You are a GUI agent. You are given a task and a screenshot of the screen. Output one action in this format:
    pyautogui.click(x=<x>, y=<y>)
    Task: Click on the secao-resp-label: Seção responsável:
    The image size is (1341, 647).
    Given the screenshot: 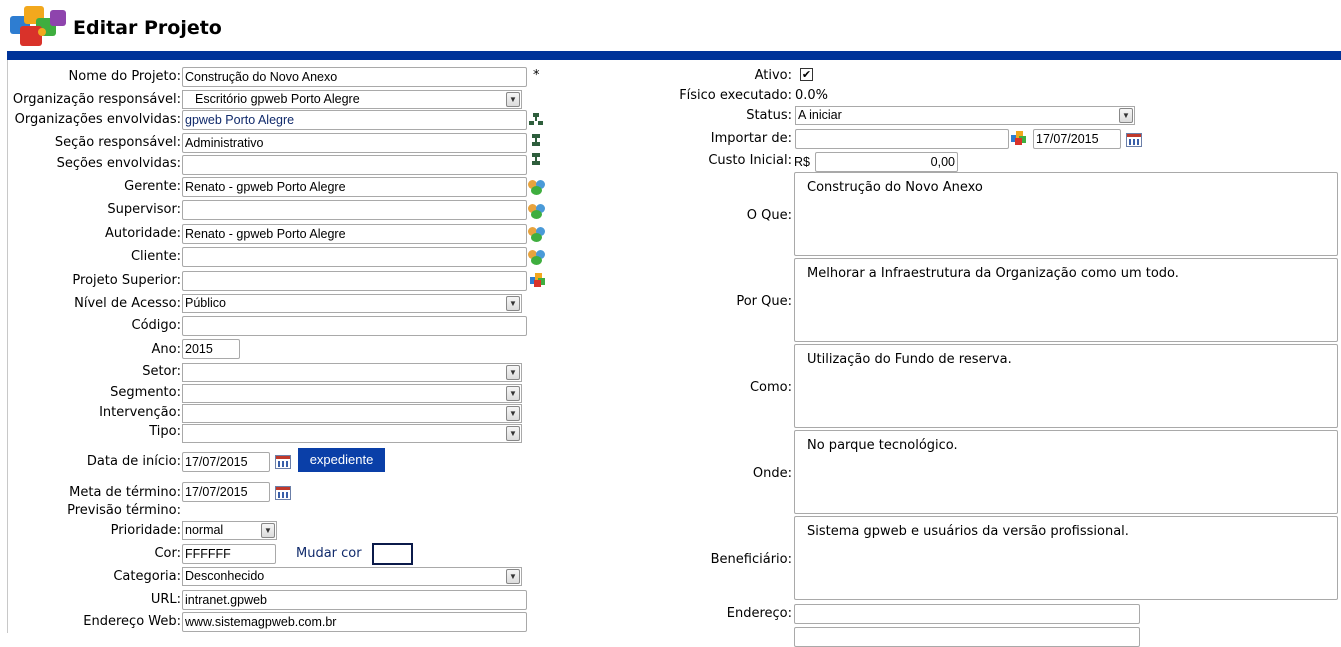 What is the action you would take?
    pyautogui.click(x=117, y=142)
    